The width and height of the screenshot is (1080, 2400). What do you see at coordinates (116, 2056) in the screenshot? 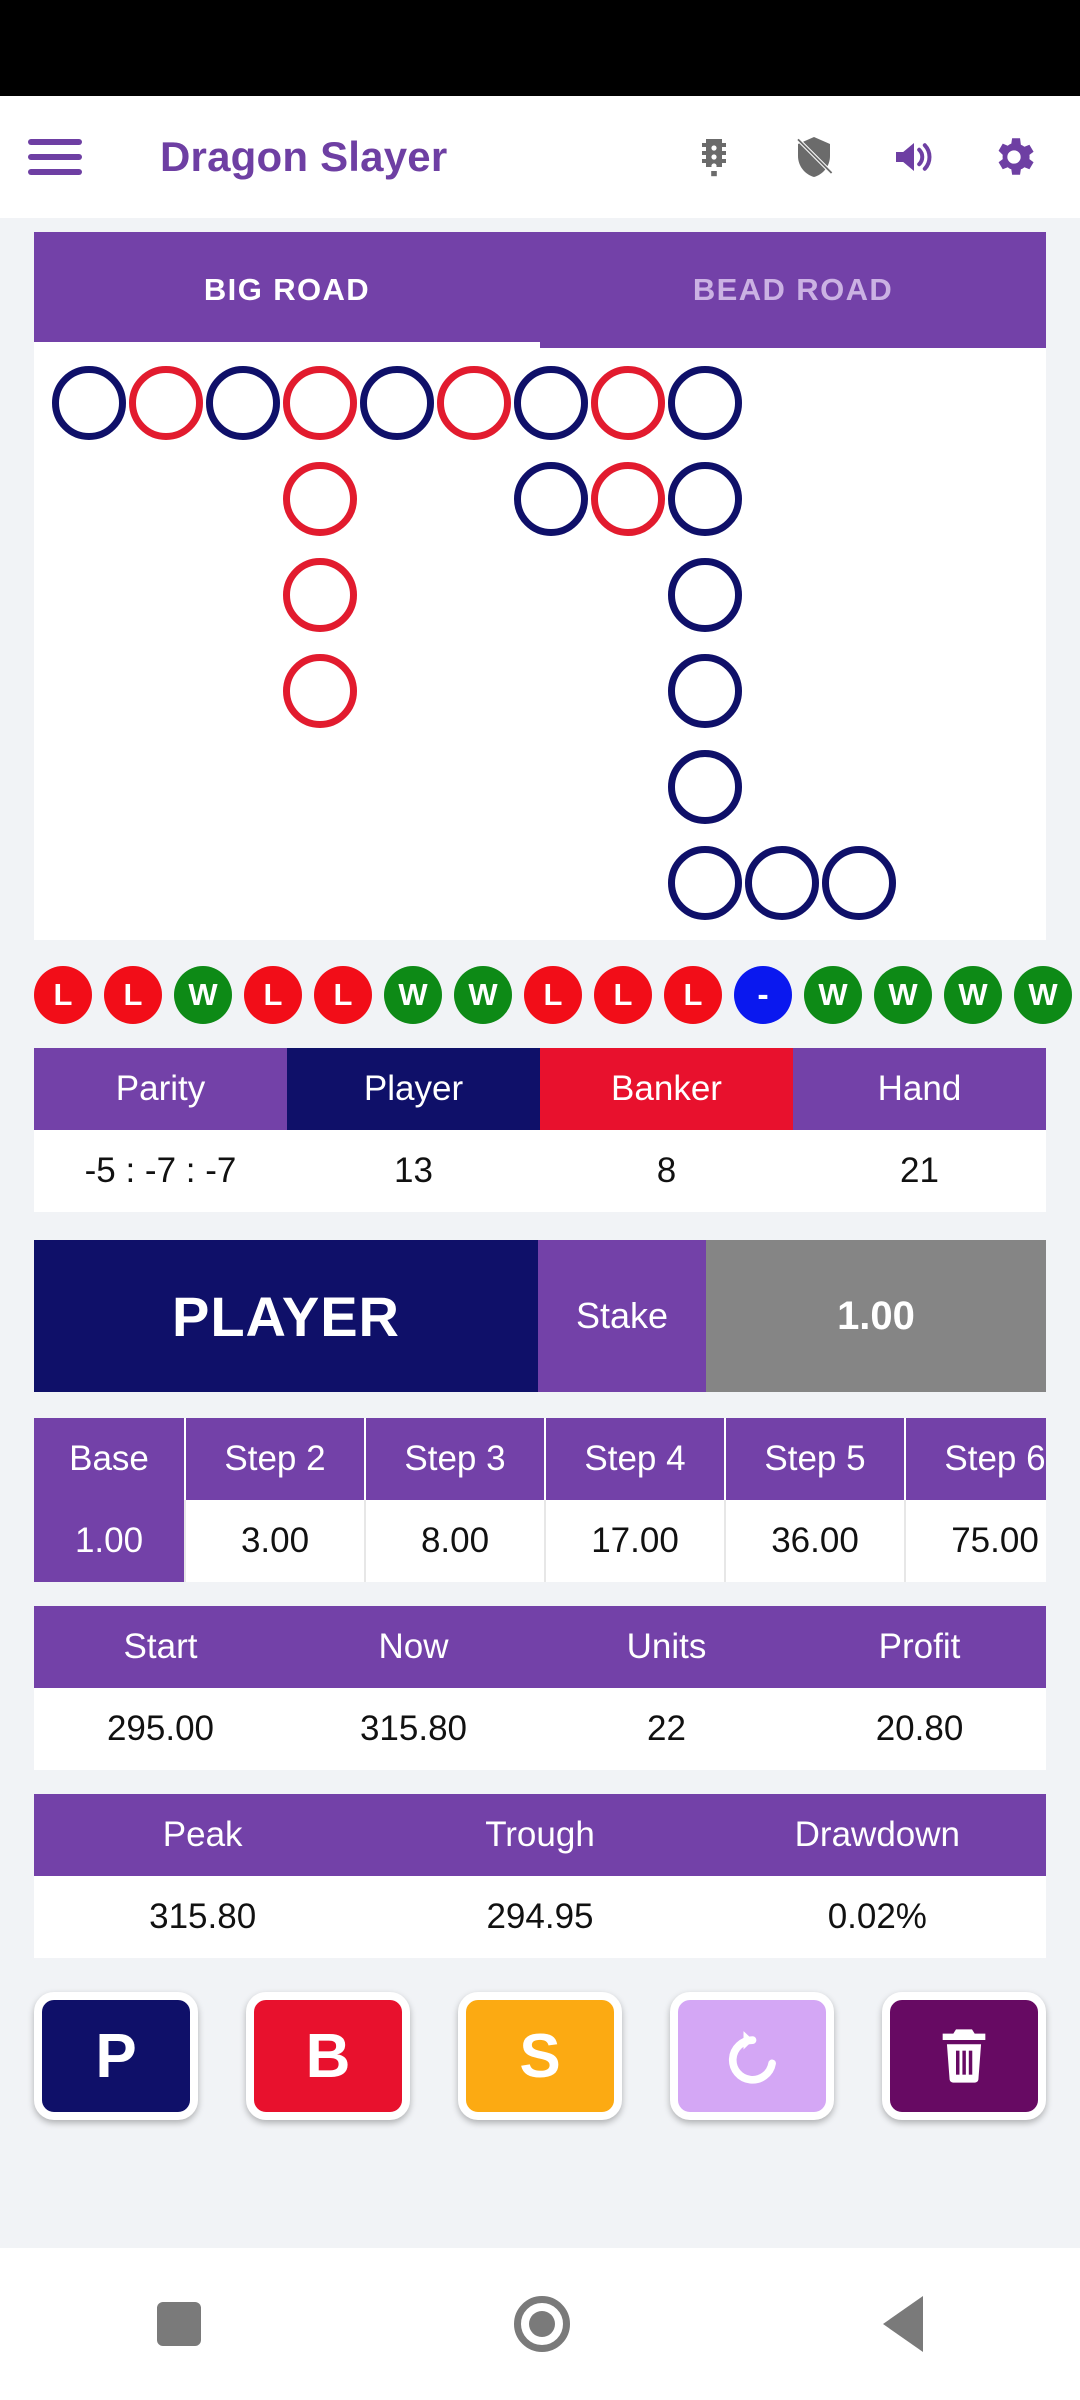
I see `player-button: P` at bounding box center [116, 2056].